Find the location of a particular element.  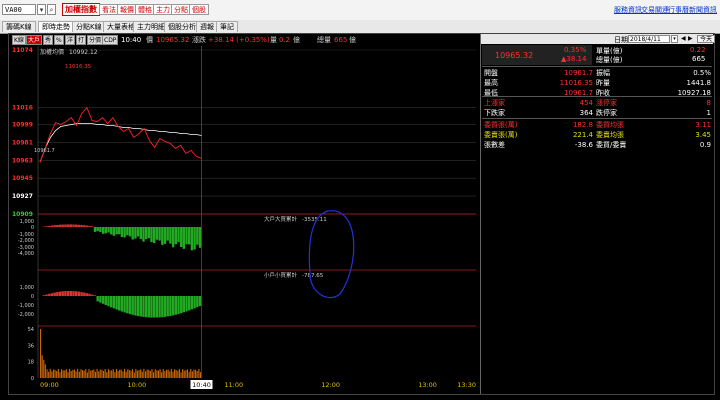

link-service-info: 服務資訊 is located at coordinates (628, 10).